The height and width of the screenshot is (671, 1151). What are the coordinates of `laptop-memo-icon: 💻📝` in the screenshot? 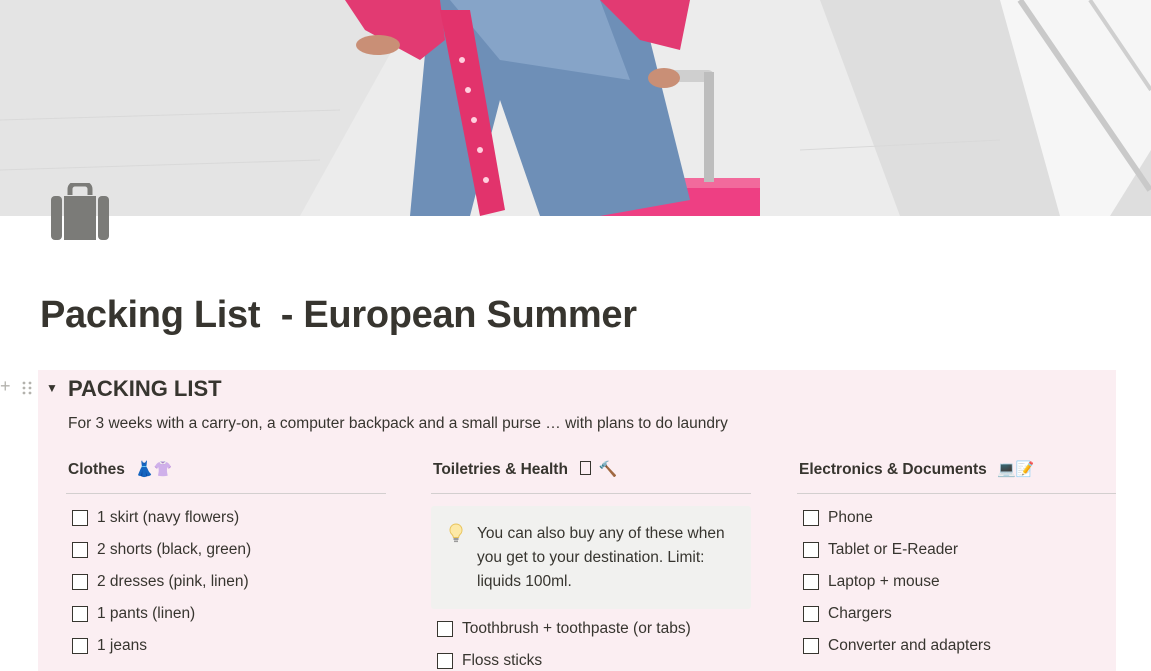 It's located at (1016, 469).